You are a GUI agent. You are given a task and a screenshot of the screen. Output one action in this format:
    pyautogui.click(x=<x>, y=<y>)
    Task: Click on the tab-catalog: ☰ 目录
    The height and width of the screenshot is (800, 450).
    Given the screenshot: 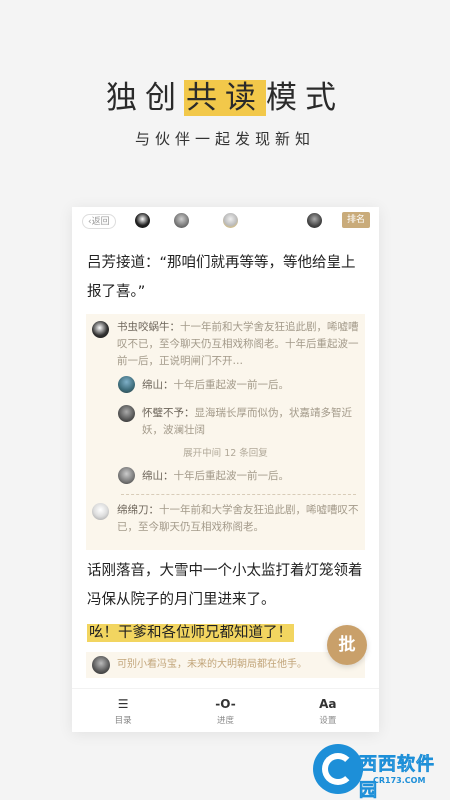 What is the action you would take?
    pyautogui.click(x=123, y=710)
    